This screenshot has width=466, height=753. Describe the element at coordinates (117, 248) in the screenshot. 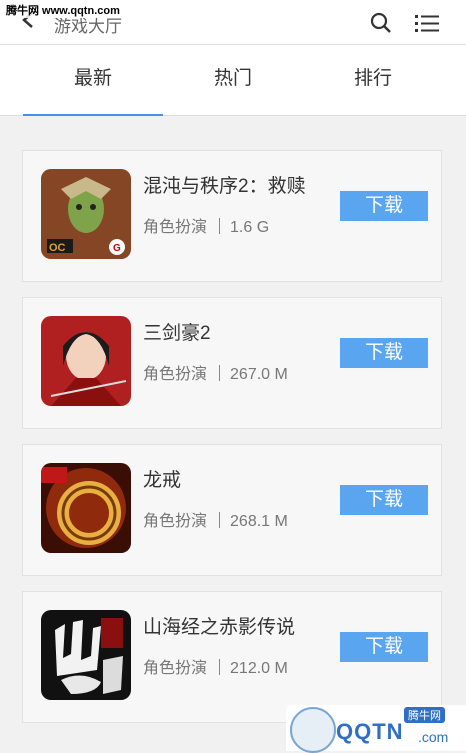

I see `svg-text: G` at that location.